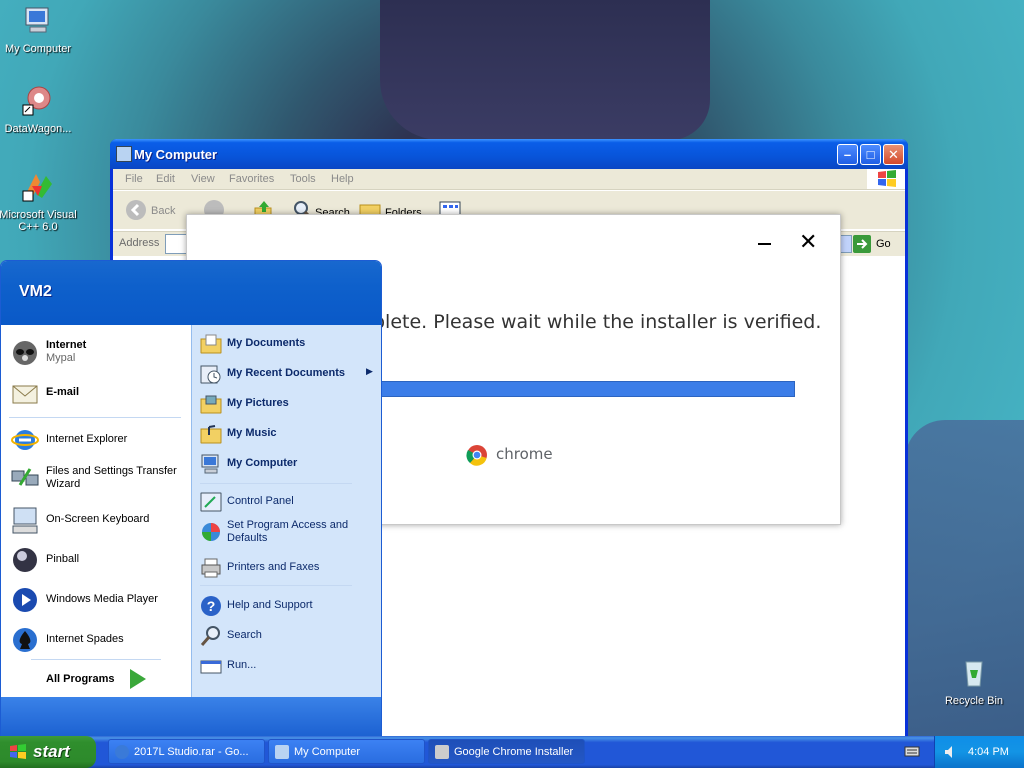  I want to click on start-item-windows-media-player: Windows Media Player, so click(95, 599).